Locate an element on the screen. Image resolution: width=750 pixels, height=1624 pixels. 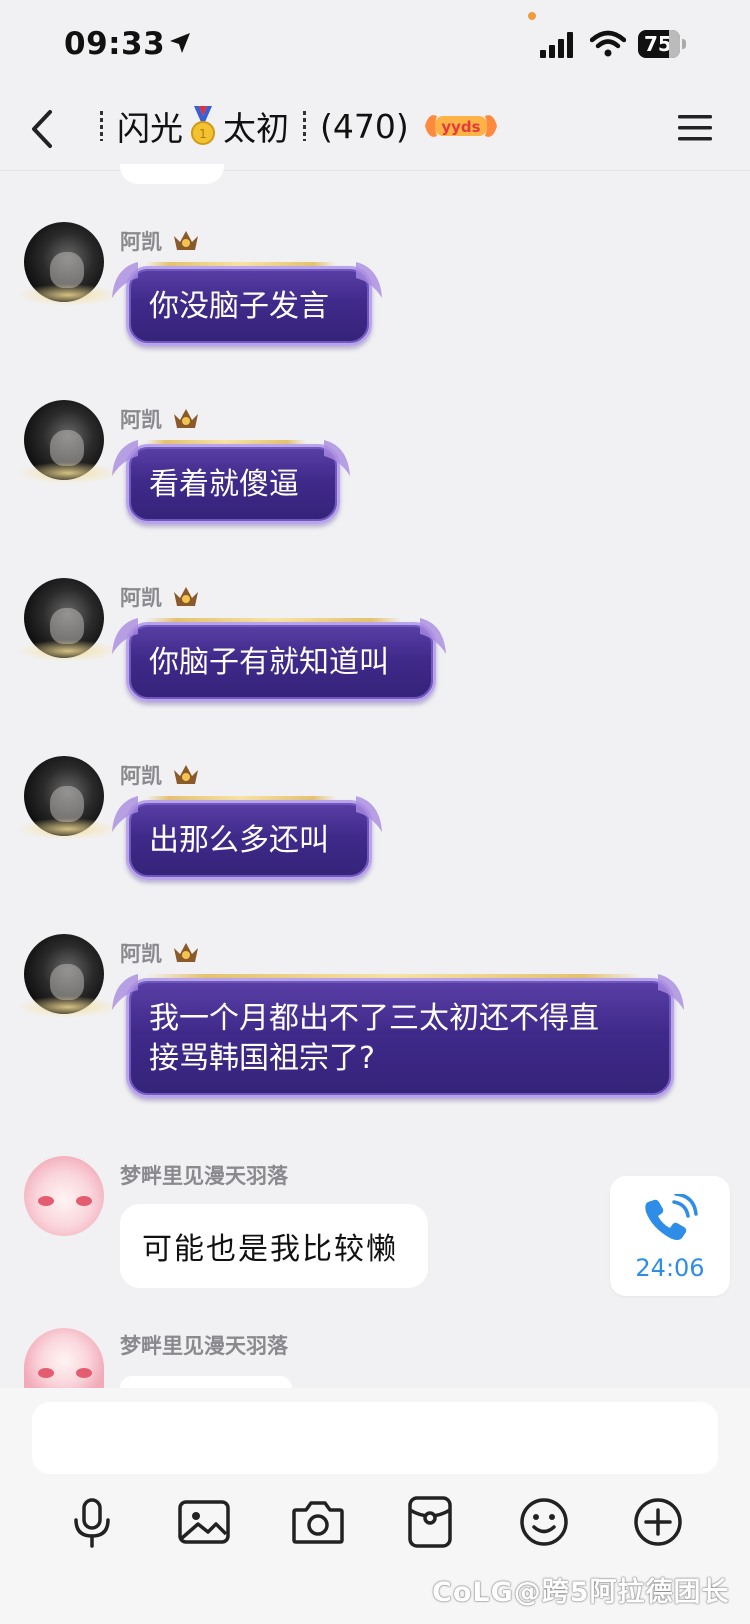
status-time: 09:33 is located at coordinates (115, 44).